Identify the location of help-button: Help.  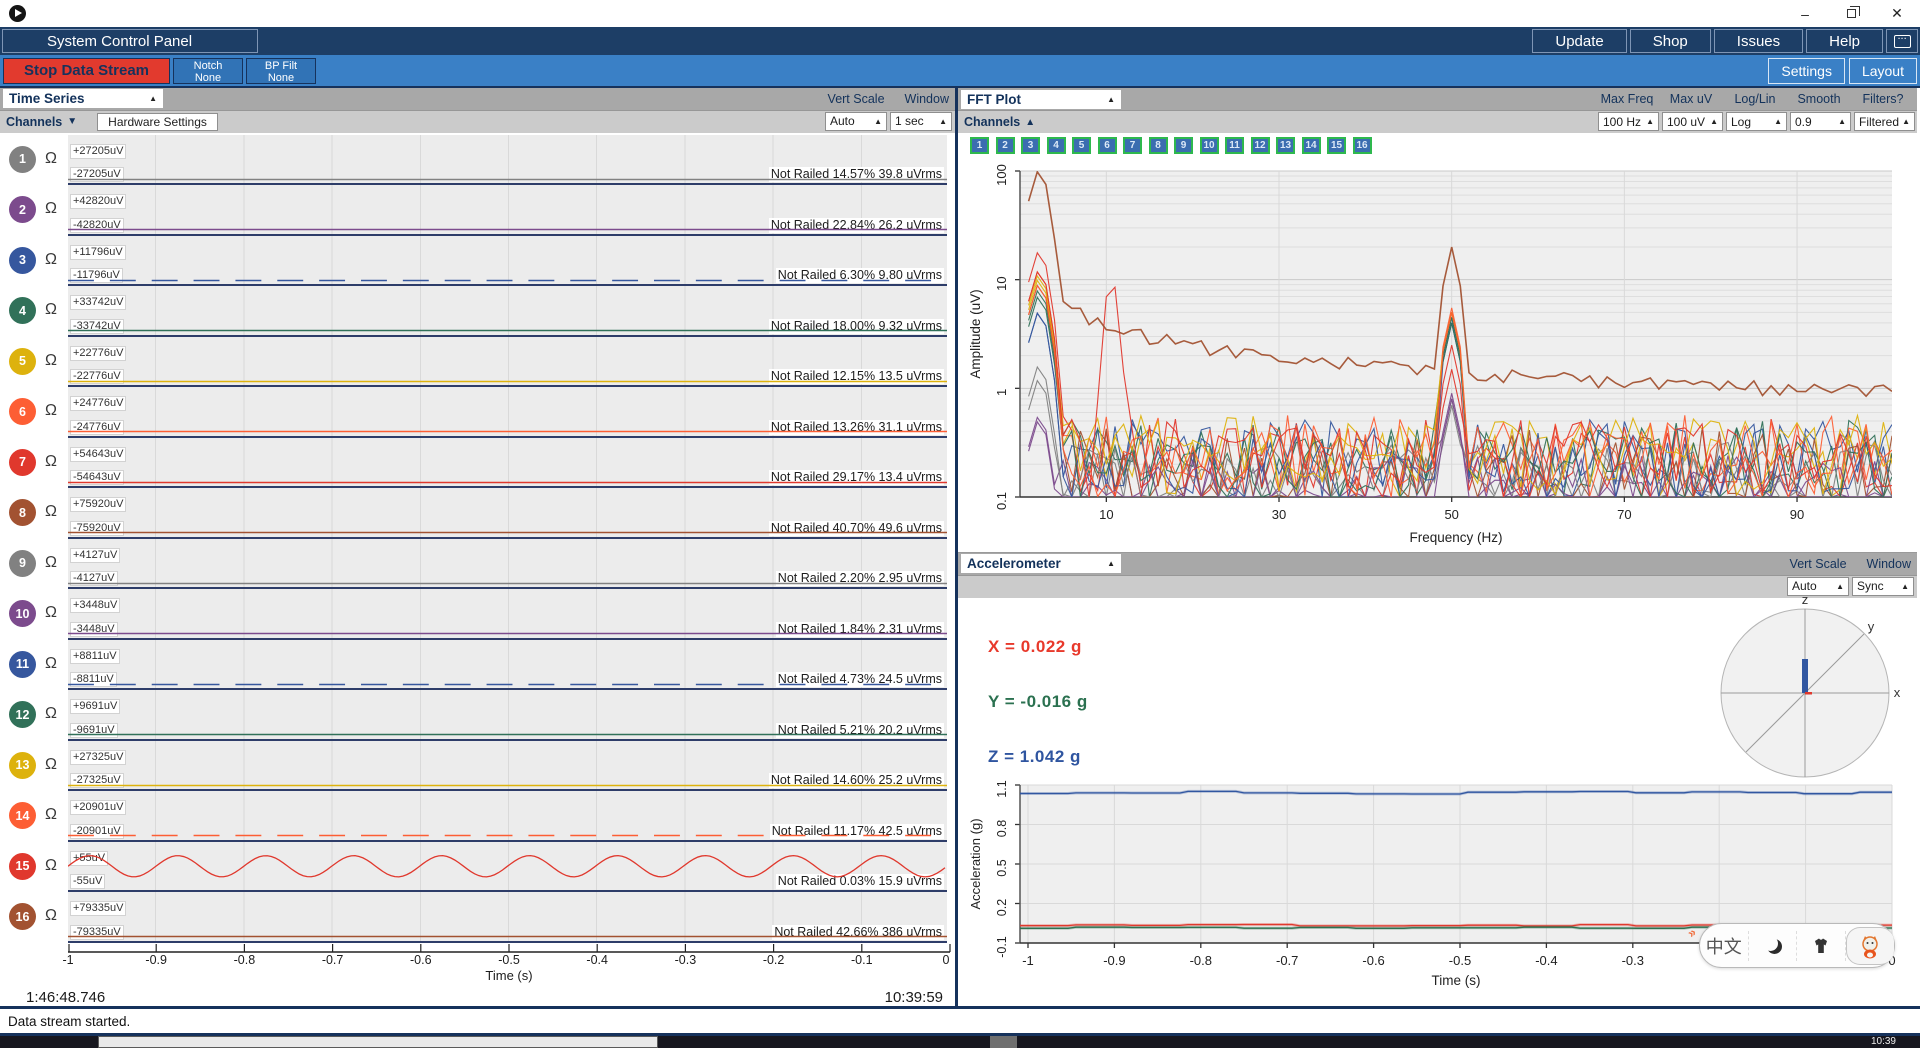
(1844, 41).